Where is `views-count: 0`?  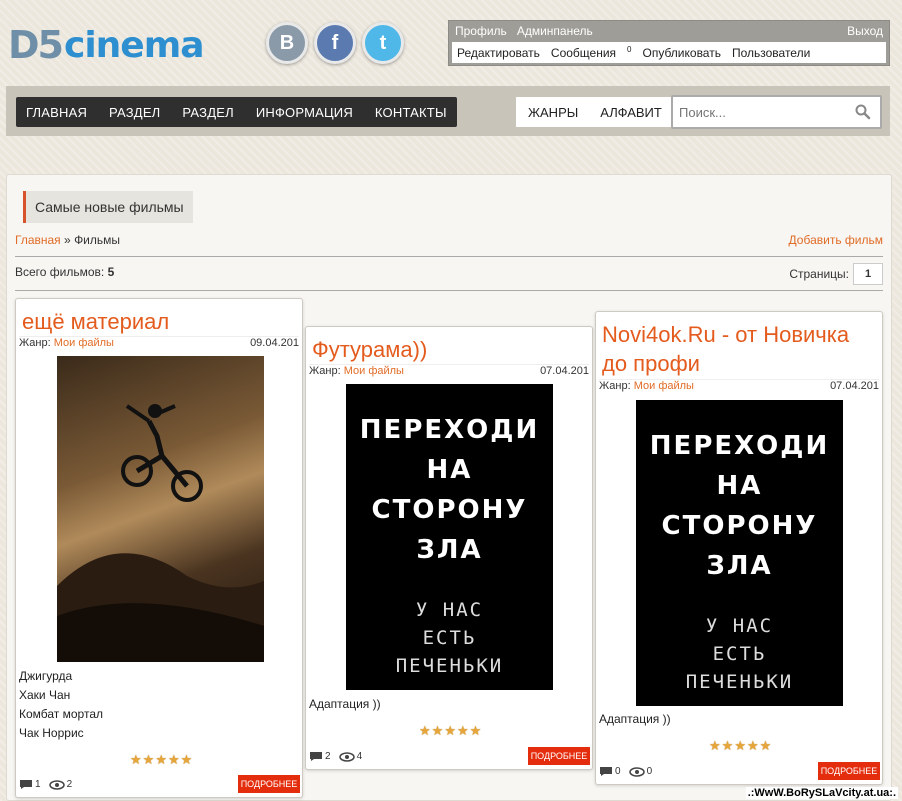
views-count: 0 is located at coordinates (649, 771).